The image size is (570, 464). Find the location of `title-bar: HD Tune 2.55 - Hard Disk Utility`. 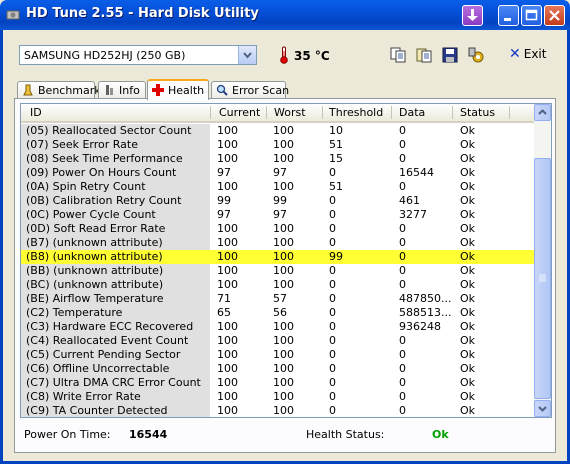

title-bar: HD Tune 2.55 - Hard Disk Utility is located at coordinates (285, 15).